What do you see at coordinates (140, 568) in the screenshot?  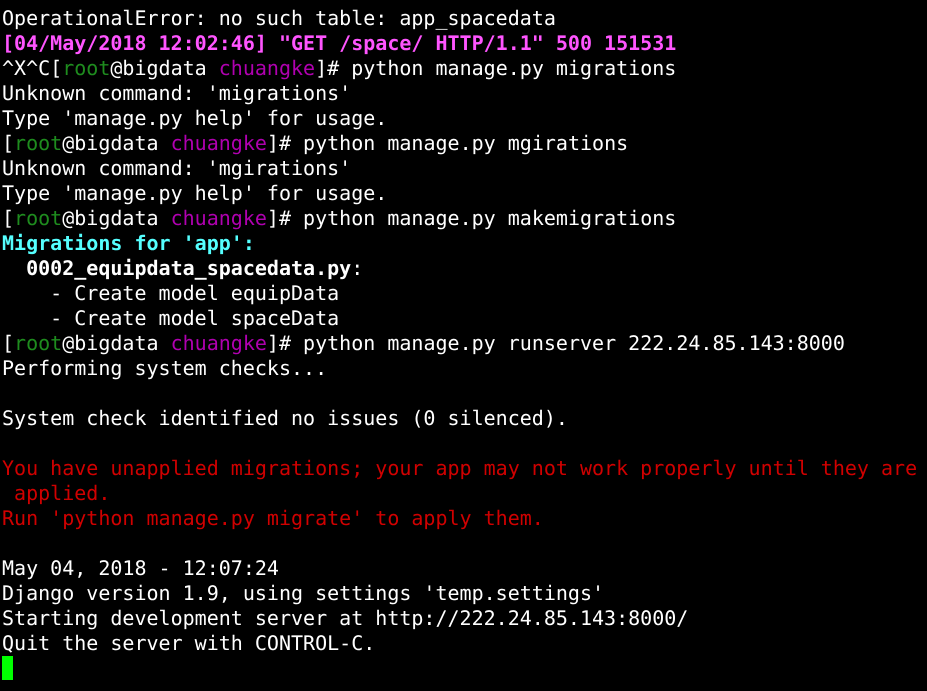 I see `terminal-text: May 04, 2018 - 12:07:24` at bounding box center [140, 568].